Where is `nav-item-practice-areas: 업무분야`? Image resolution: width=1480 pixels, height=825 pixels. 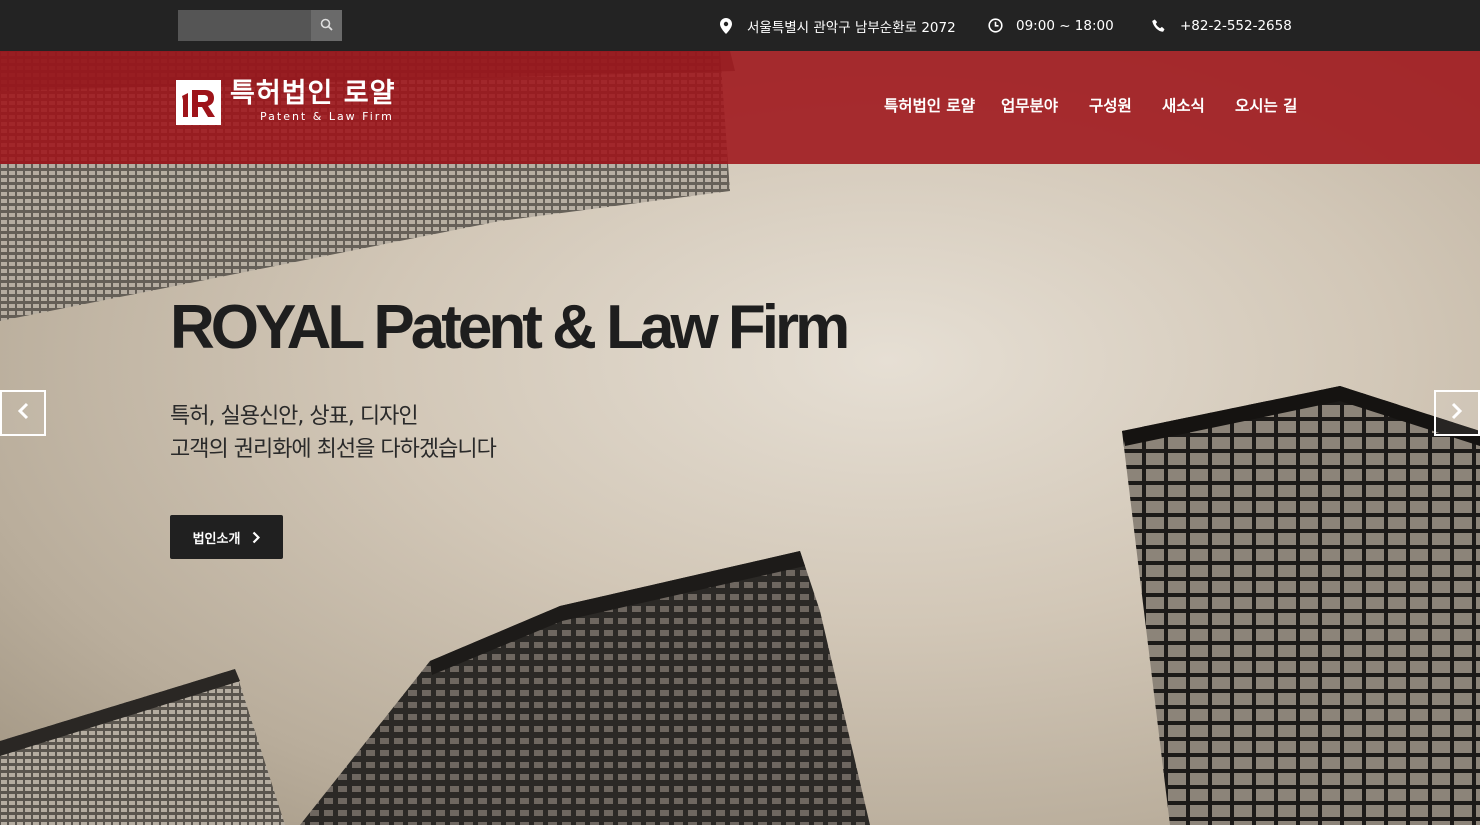
nav-item-practice-areas: 업무분야 is located at coordinates (1029, 105).